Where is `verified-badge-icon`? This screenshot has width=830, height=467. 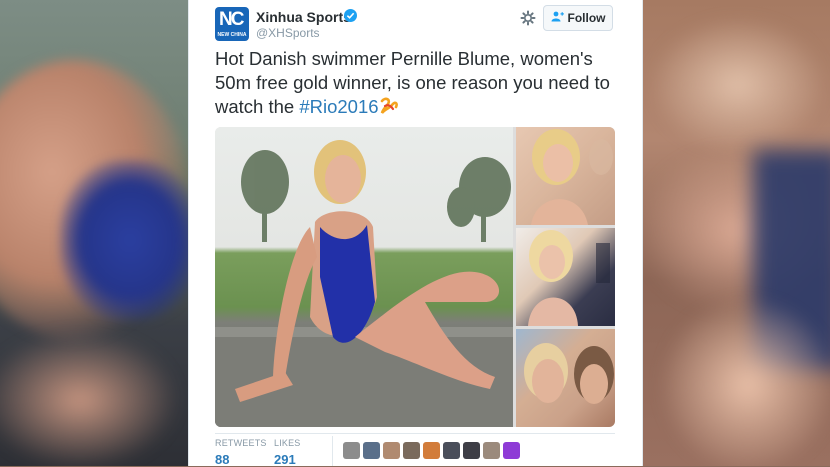 verified-badge-icon is located at coordinates (350, 15).